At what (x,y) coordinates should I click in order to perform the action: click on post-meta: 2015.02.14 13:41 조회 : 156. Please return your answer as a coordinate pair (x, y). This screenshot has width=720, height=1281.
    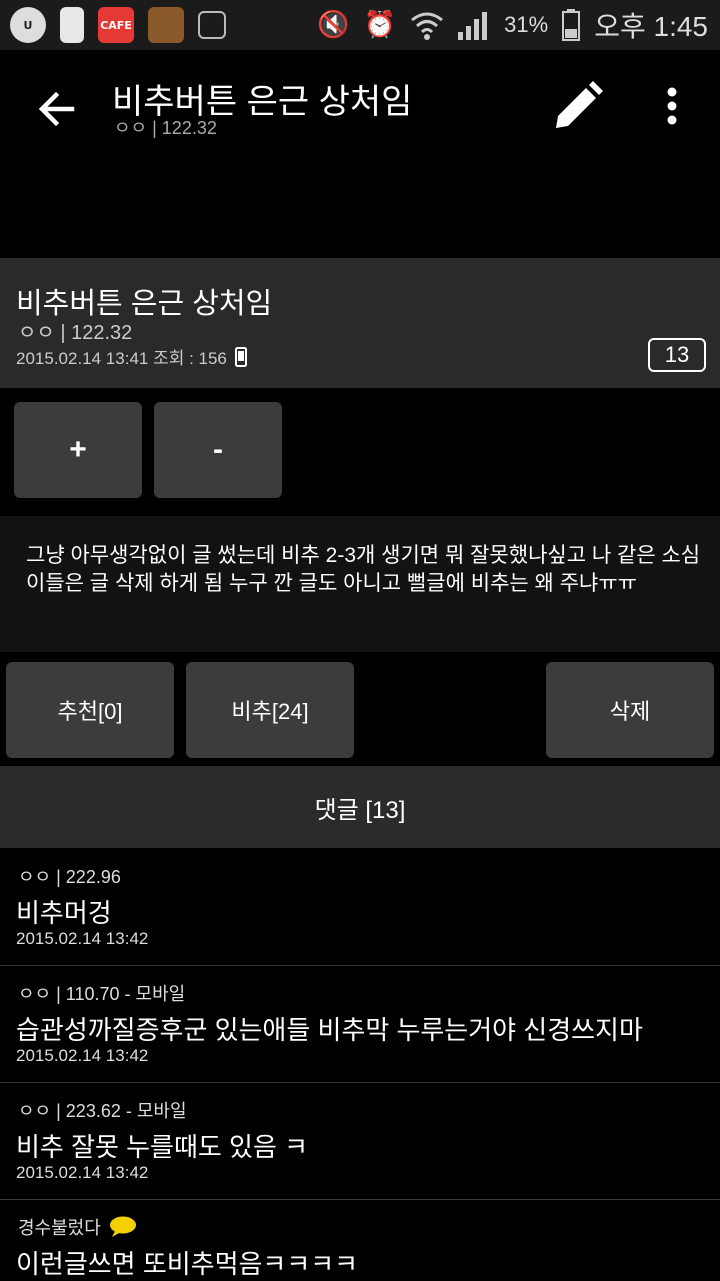
    Looking at the image, I should click on (131, 356).